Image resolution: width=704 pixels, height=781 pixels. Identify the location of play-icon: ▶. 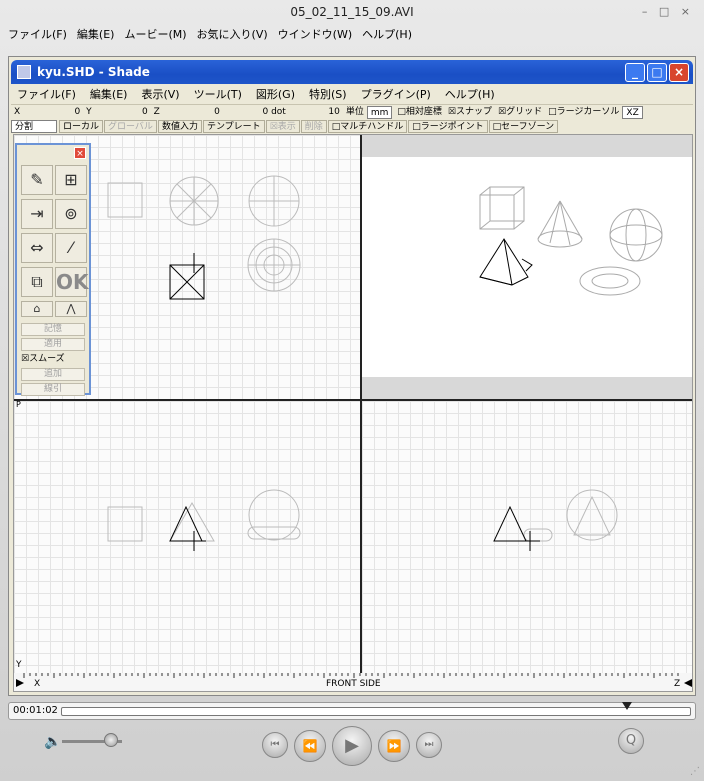
(352, 746).